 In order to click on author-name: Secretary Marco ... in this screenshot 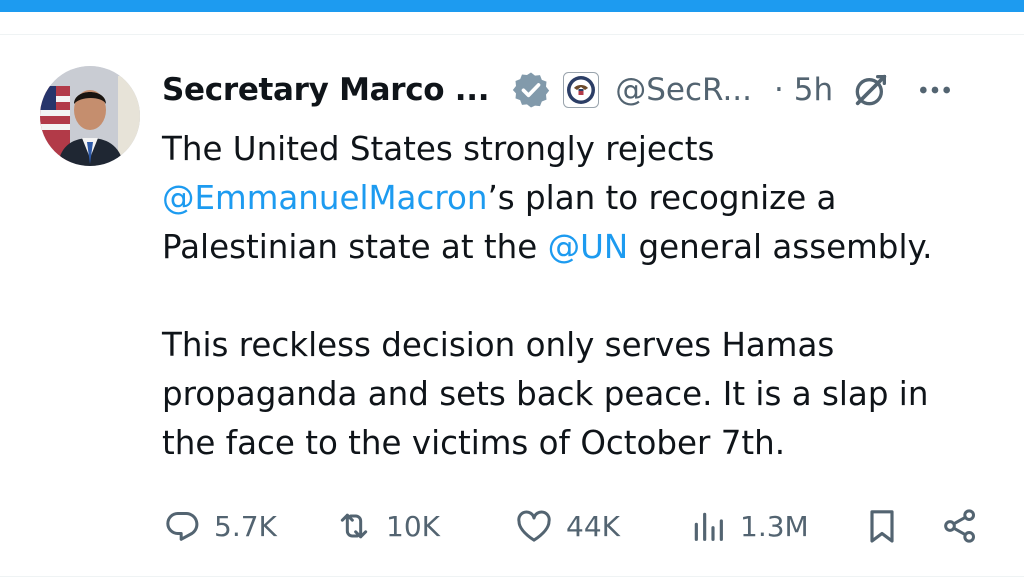, I will do `click(326, 90)`.